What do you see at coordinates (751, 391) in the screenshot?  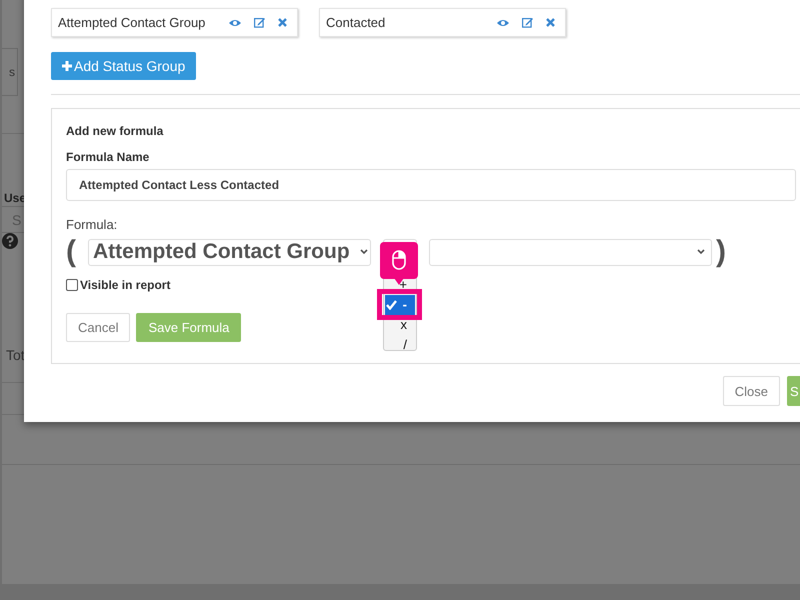 I see `close-button: Close` at bounding box center [751, 391].